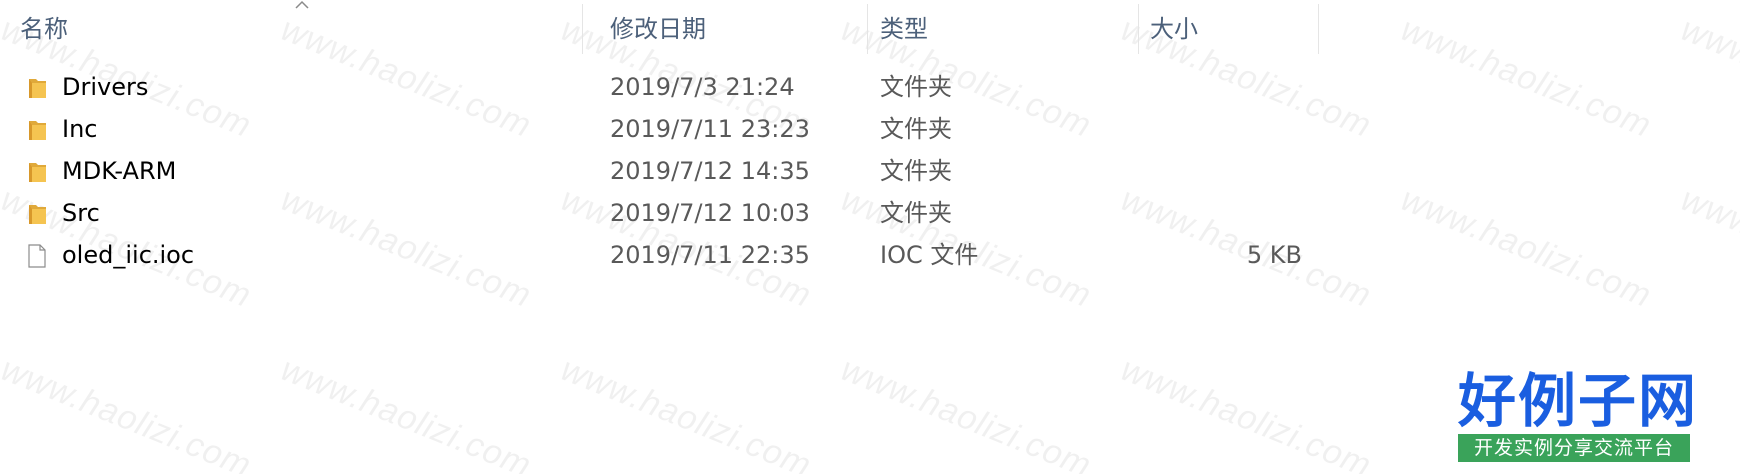 The width and height of the screenshot is (1740, 474). What do you see at coordinates (710, 129) in the screenshot?
I see `file-modified-date: 2019/7/11 23:23` at bounding box center [710, 129].